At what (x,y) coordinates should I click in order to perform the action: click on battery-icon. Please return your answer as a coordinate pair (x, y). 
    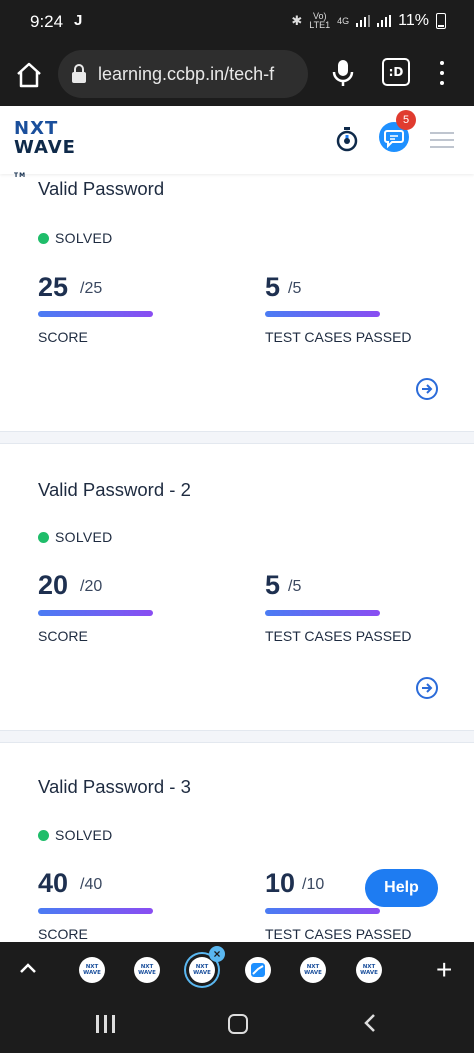
    Looking at the image, I should click on (441, 21).